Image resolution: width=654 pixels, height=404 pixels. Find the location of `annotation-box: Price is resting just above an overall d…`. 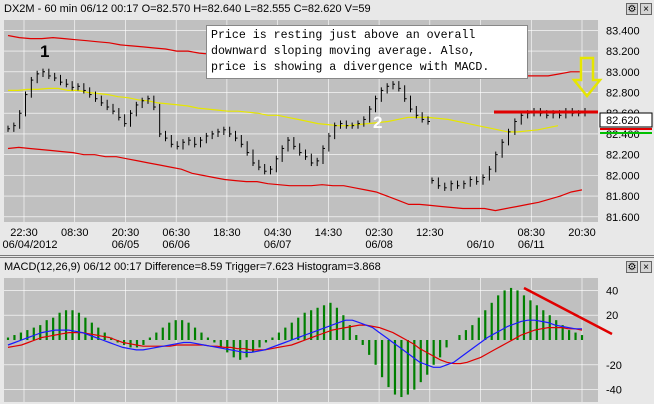

annotation-box: Price is resting just above an overall d… is located at coordinates (367, 52).